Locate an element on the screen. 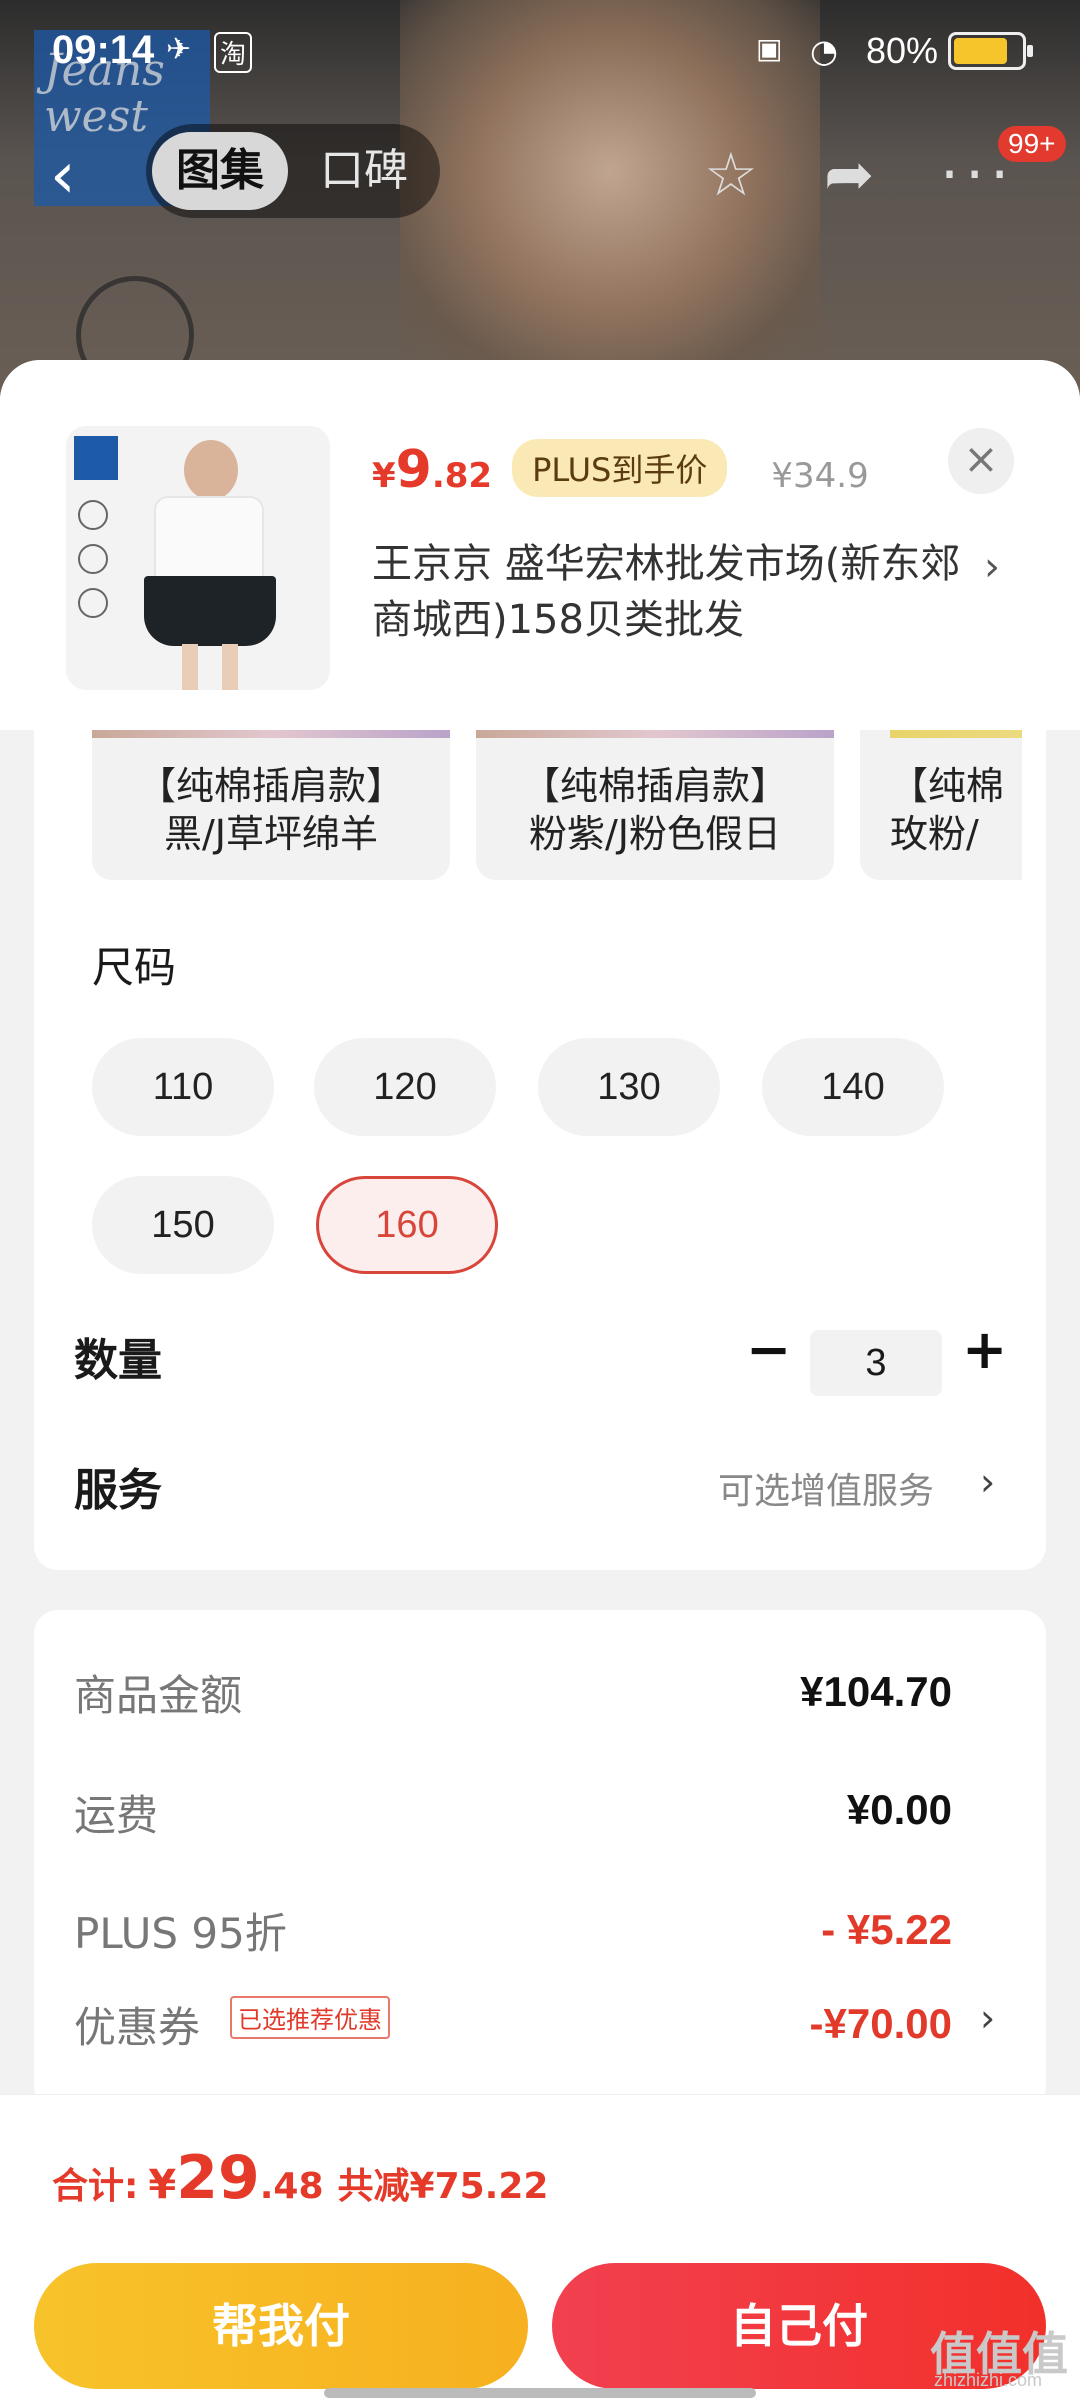  original-price: ¥34.9 is located at coordinates (820, 476).